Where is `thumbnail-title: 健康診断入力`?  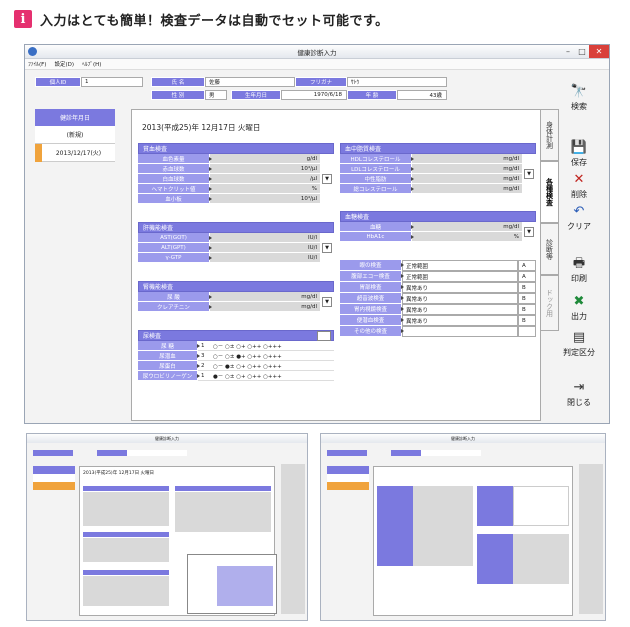
thumbnail-title: 健康診断入力 is located at coordinates (463, 438).